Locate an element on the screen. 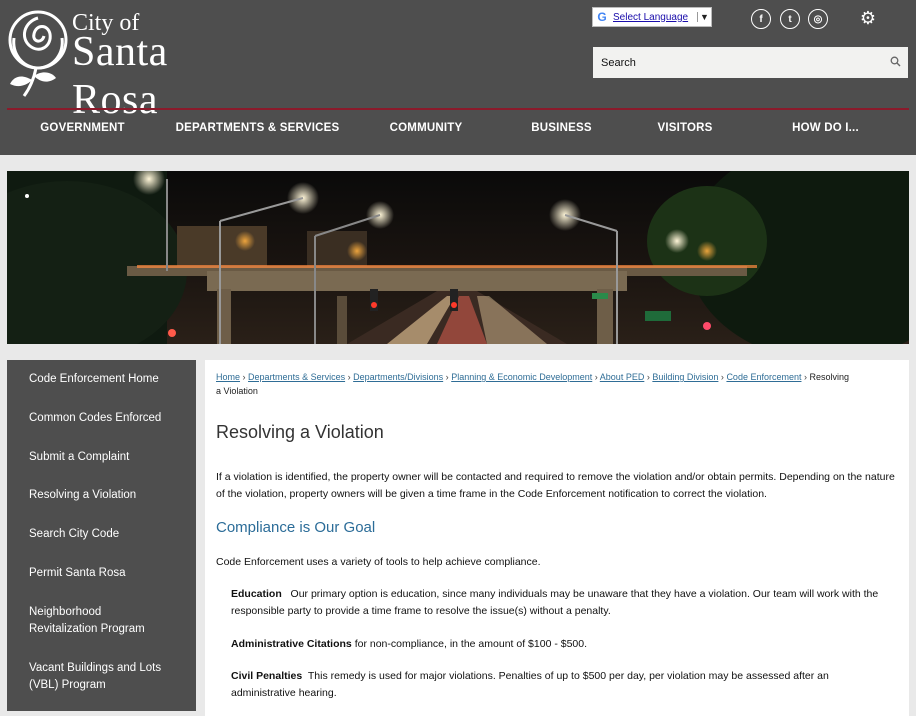  breadcrumb-building-division: Building Division is located at coordinates (685, 377).